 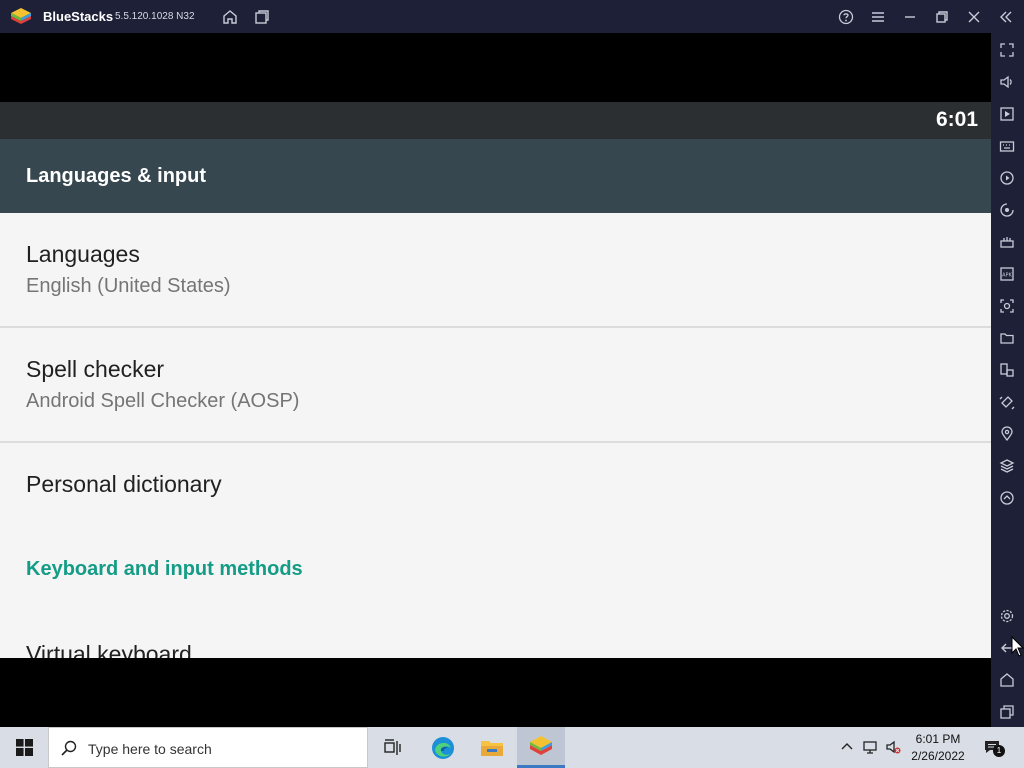 I want to click on minimize-icon, so click(x=910, y=17).